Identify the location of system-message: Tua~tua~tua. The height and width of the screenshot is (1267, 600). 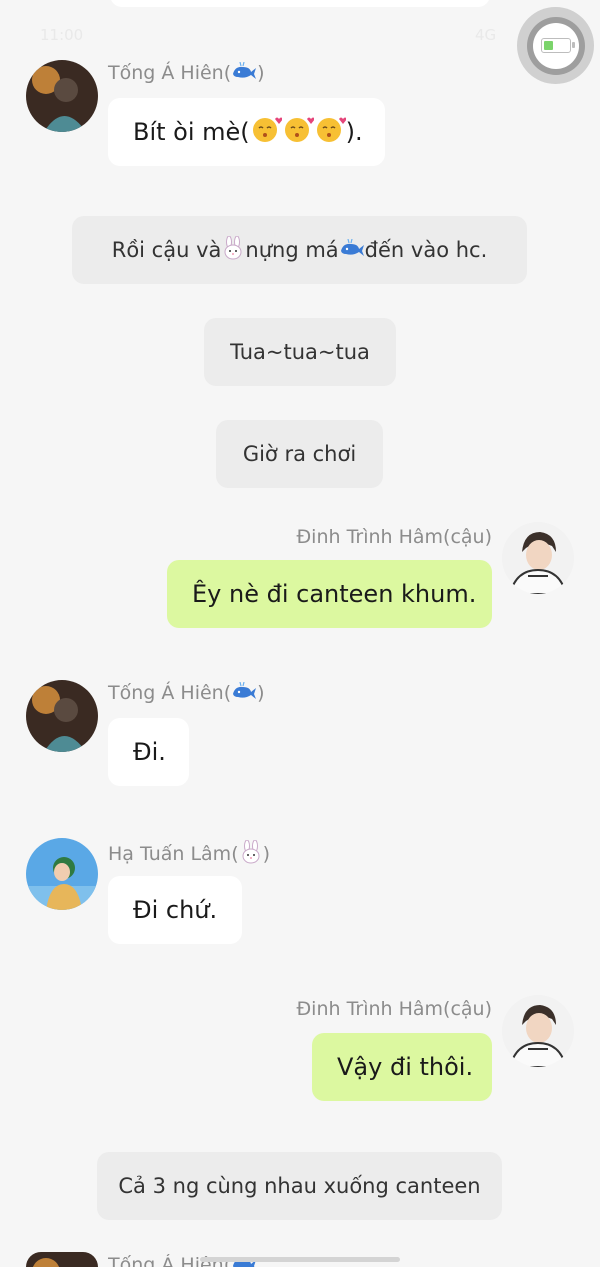
(300, 352).